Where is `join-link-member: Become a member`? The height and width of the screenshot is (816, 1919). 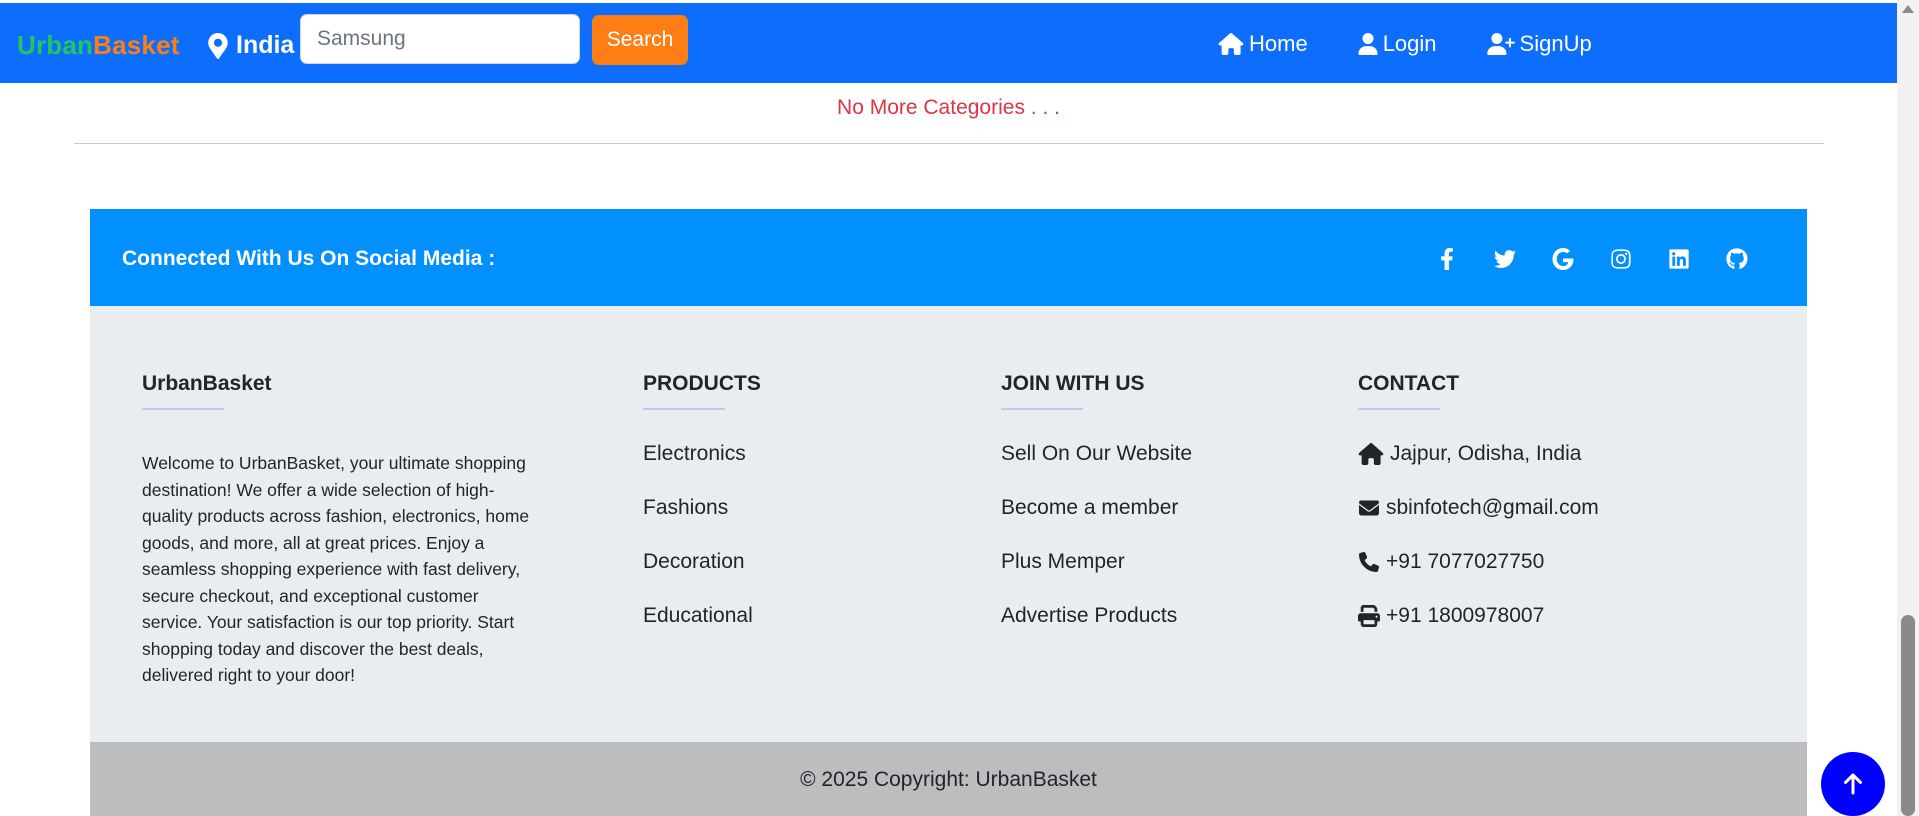 join-link-member: Become a member is located at coordinates (1096, 508).